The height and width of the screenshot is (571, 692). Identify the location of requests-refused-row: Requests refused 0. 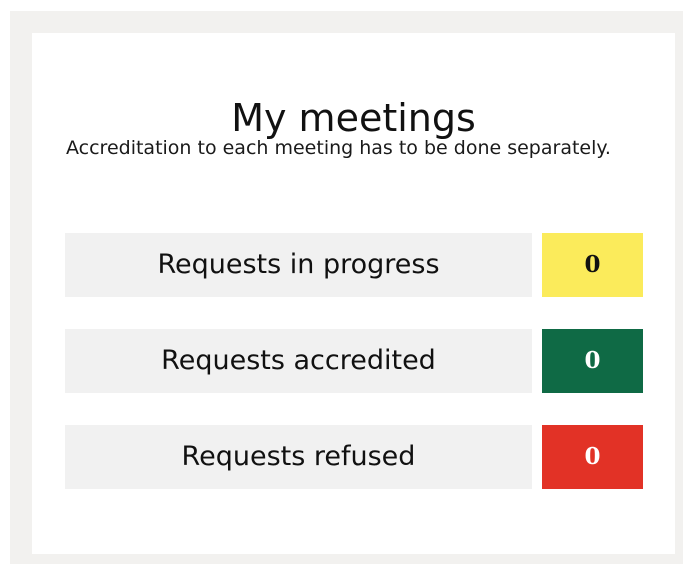
(354, 457).